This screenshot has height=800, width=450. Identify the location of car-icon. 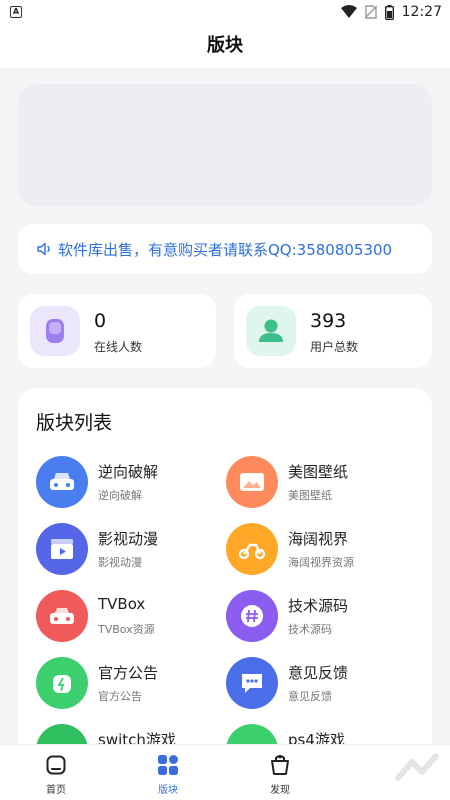
(62, 482).